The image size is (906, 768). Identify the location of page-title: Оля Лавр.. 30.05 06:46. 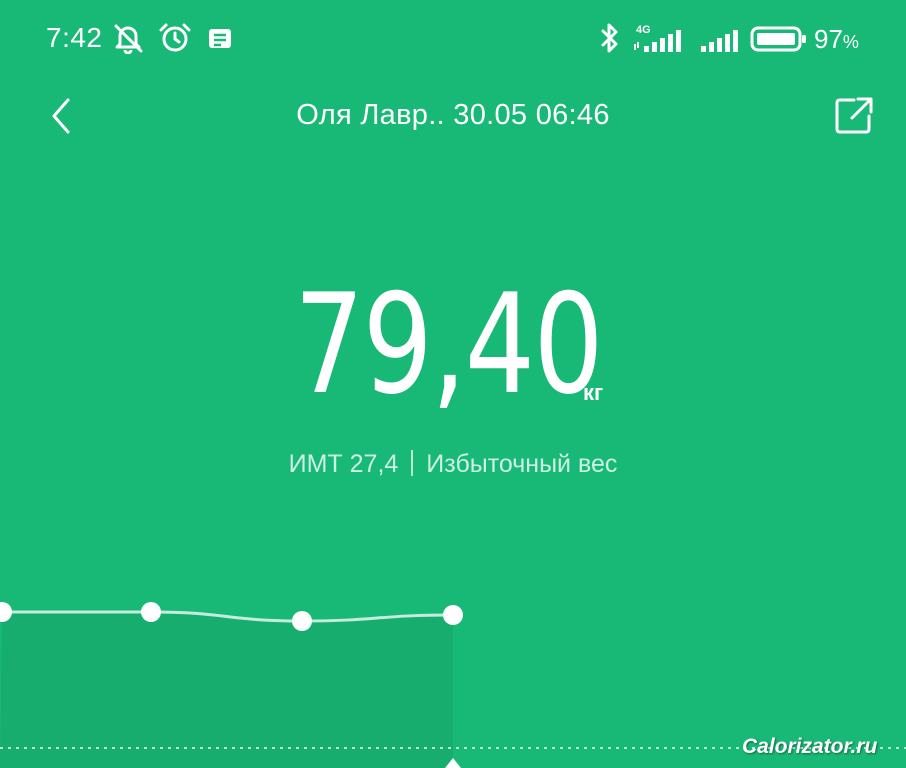
(453, 115).